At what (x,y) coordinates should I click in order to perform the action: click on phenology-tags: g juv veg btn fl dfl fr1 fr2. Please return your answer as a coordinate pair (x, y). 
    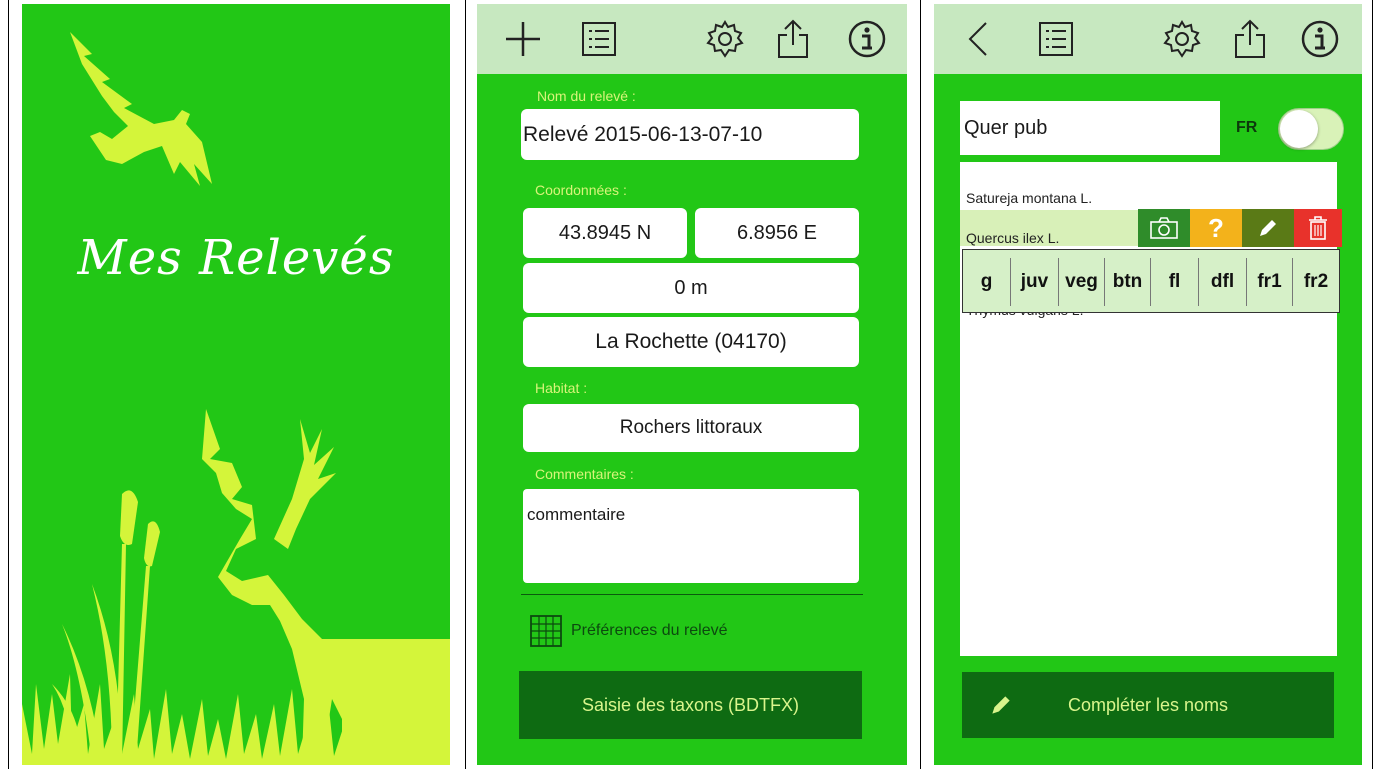
    Looking at the image, I should click on (1151, 281).